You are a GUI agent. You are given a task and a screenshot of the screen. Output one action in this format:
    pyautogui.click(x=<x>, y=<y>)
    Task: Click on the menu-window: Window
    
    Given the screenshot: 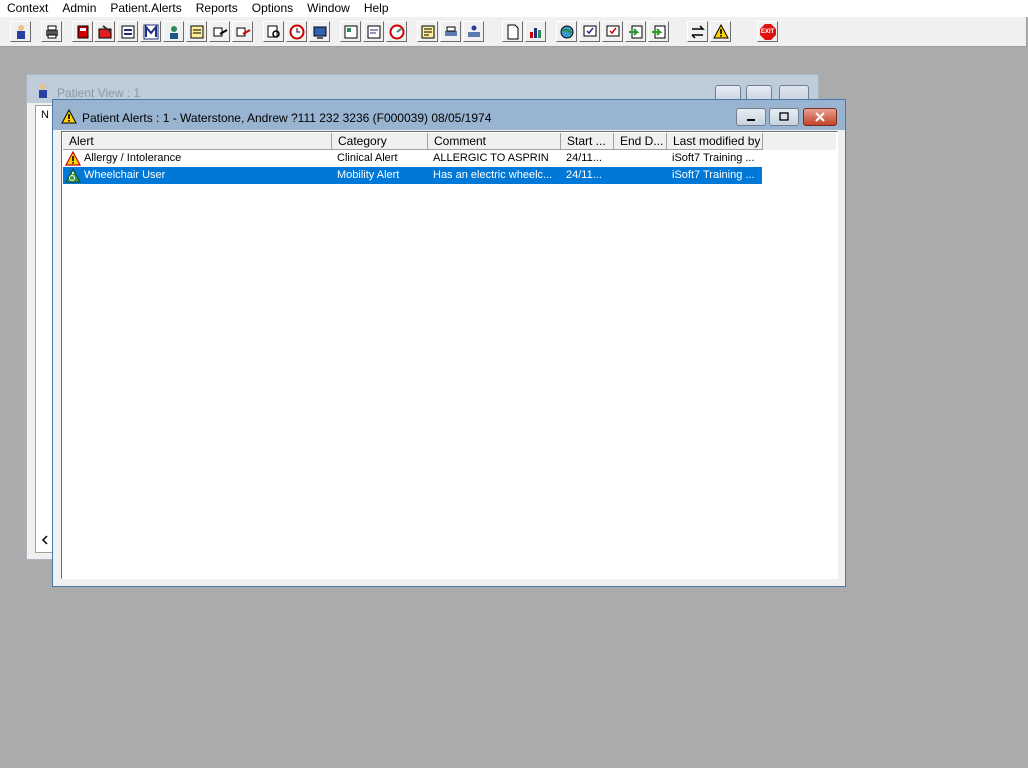 What is the action you would take?
    pyautogui.click(x=328, y=8)
    